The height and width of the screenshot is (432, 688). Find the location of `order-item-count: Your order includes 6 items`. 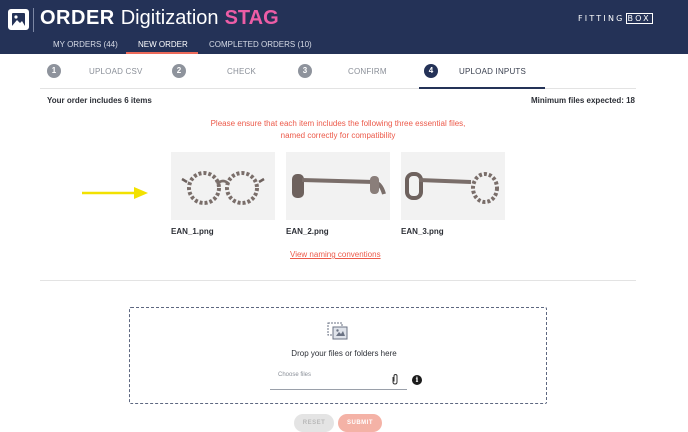

order-item-count: Your order includes 6 items is located at coordinates (99, 100).